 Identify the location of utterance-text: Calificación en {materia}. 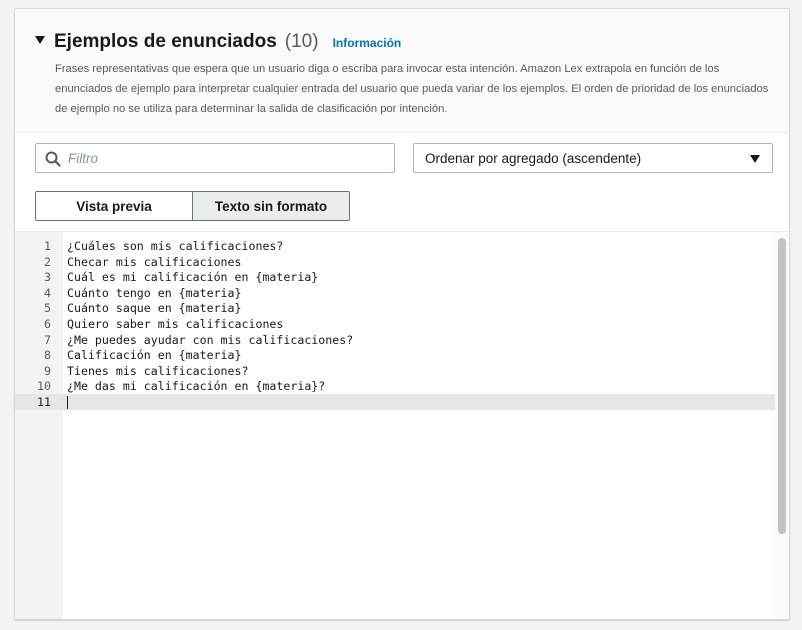
(154, 355).